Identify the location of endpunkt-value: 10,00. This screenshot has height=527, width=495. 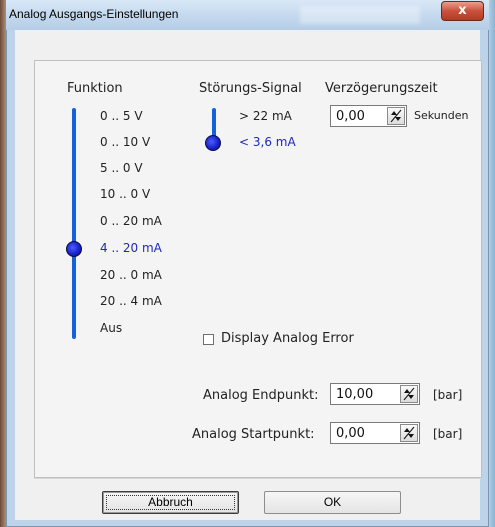
(354, 394).